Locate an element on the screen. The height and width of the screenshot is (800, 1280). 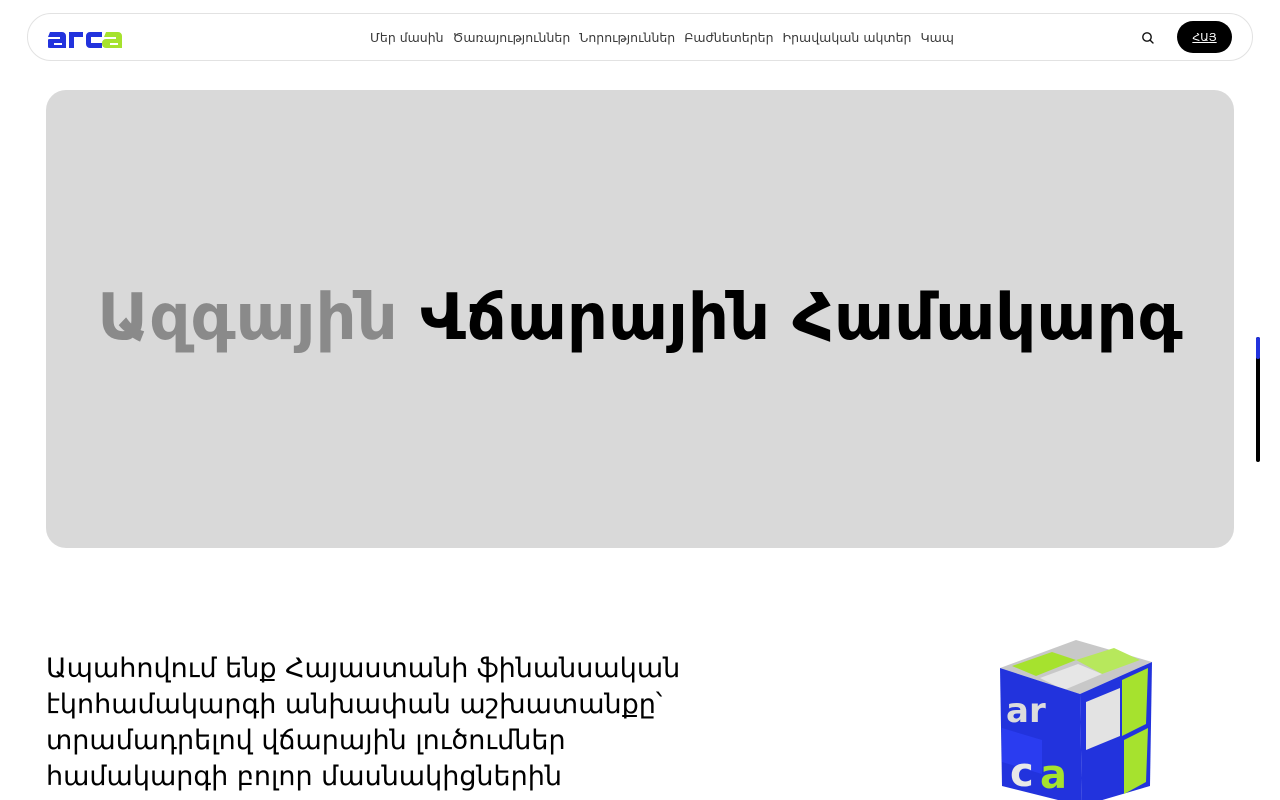
nav-link-news: Նորություններ is located at coordinates (627, 37).